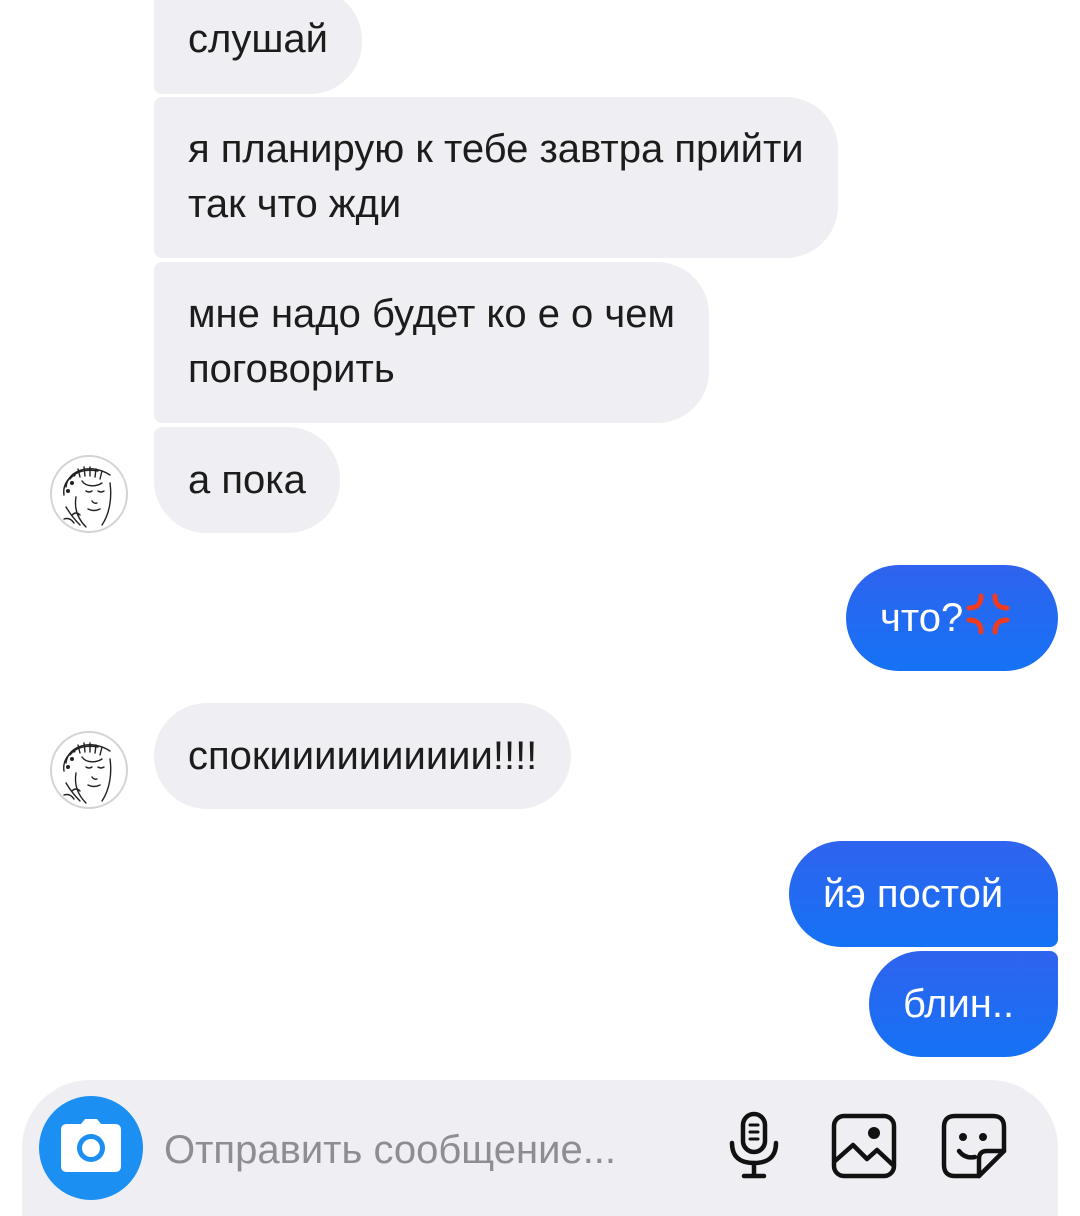 The width and height of the screenshot is (1080, 1216). What do you see at coordinates (295, 204) in the screenshot?
I see `message-text-line: так что жди` at bounding box center [295, 204].